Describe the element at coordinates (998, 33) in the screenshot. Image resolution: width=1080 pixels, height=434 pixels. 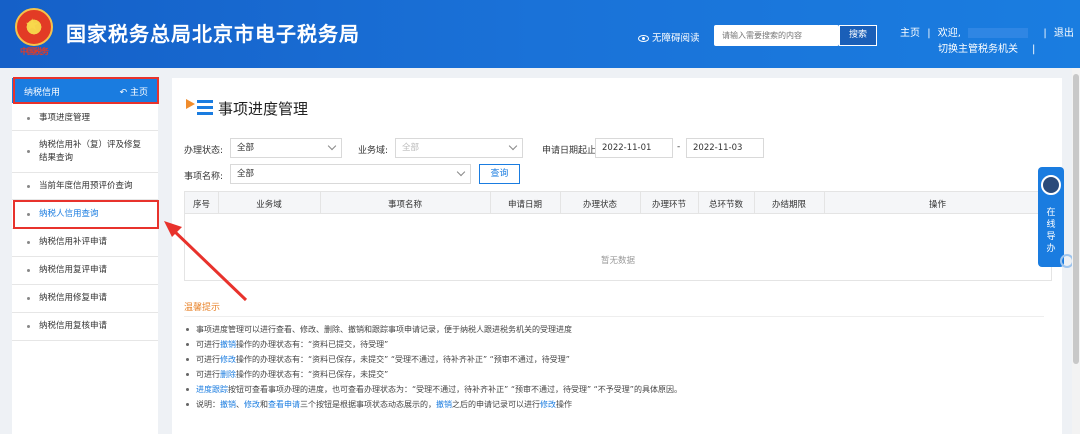
I see `username-redacted` at that location.